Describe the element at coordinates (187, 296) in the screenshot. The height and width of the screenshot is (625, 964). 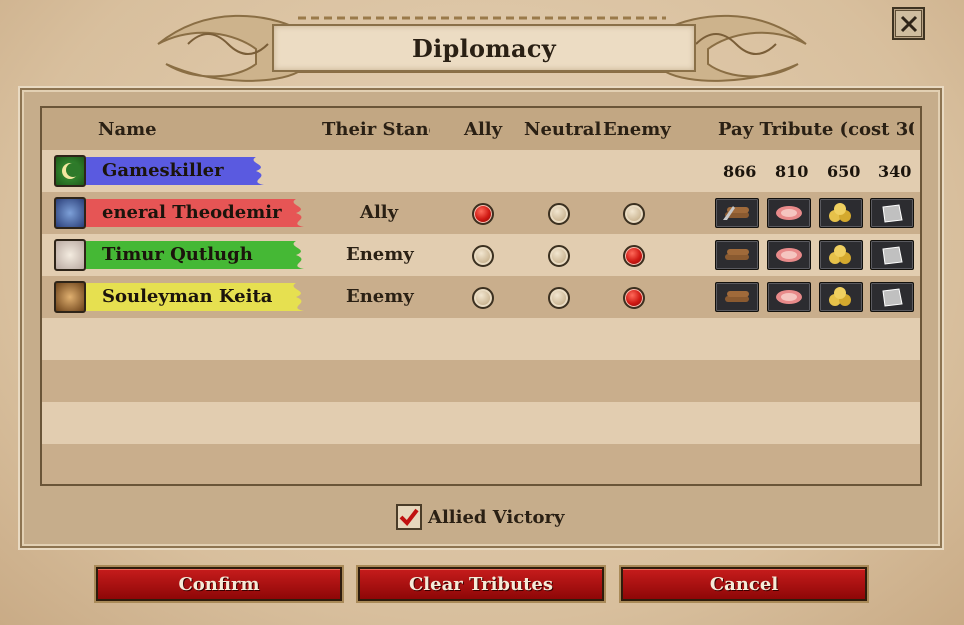
I see `player-name: Souleyman Keita` at that location.